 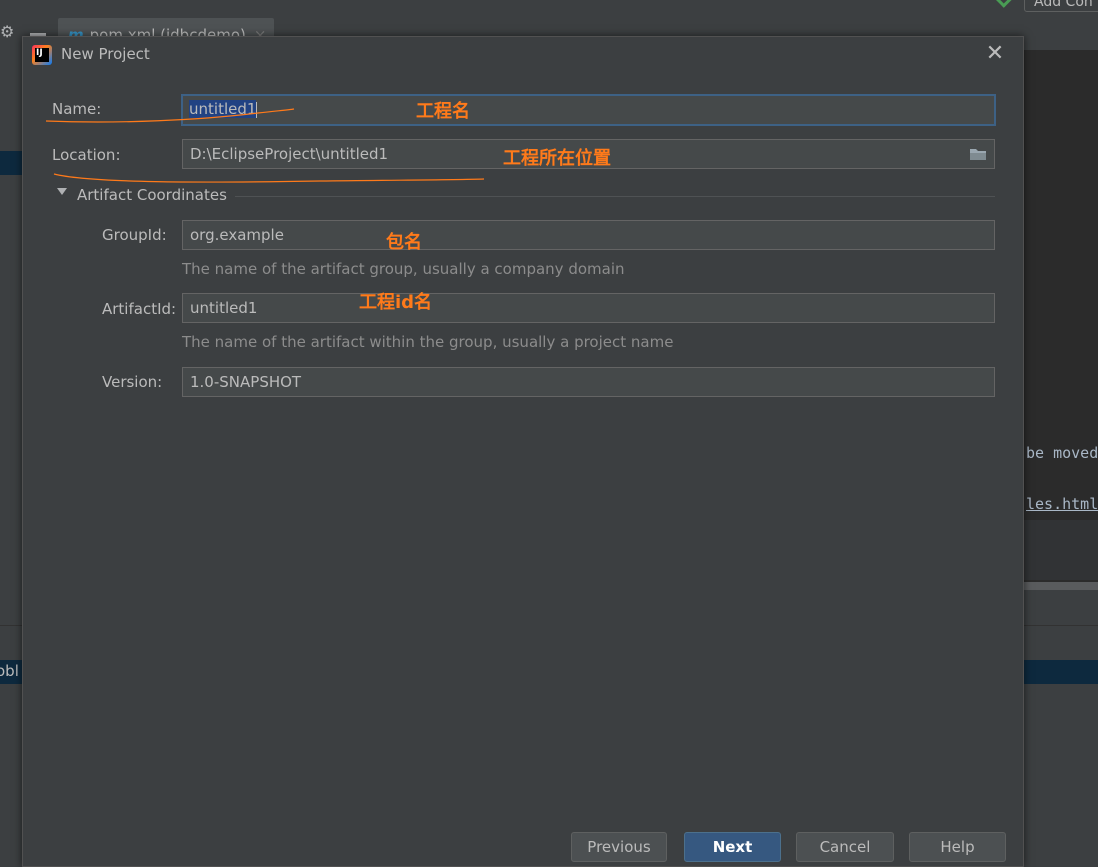 I want to click on next-button: Next, so click(x=732, y=847).